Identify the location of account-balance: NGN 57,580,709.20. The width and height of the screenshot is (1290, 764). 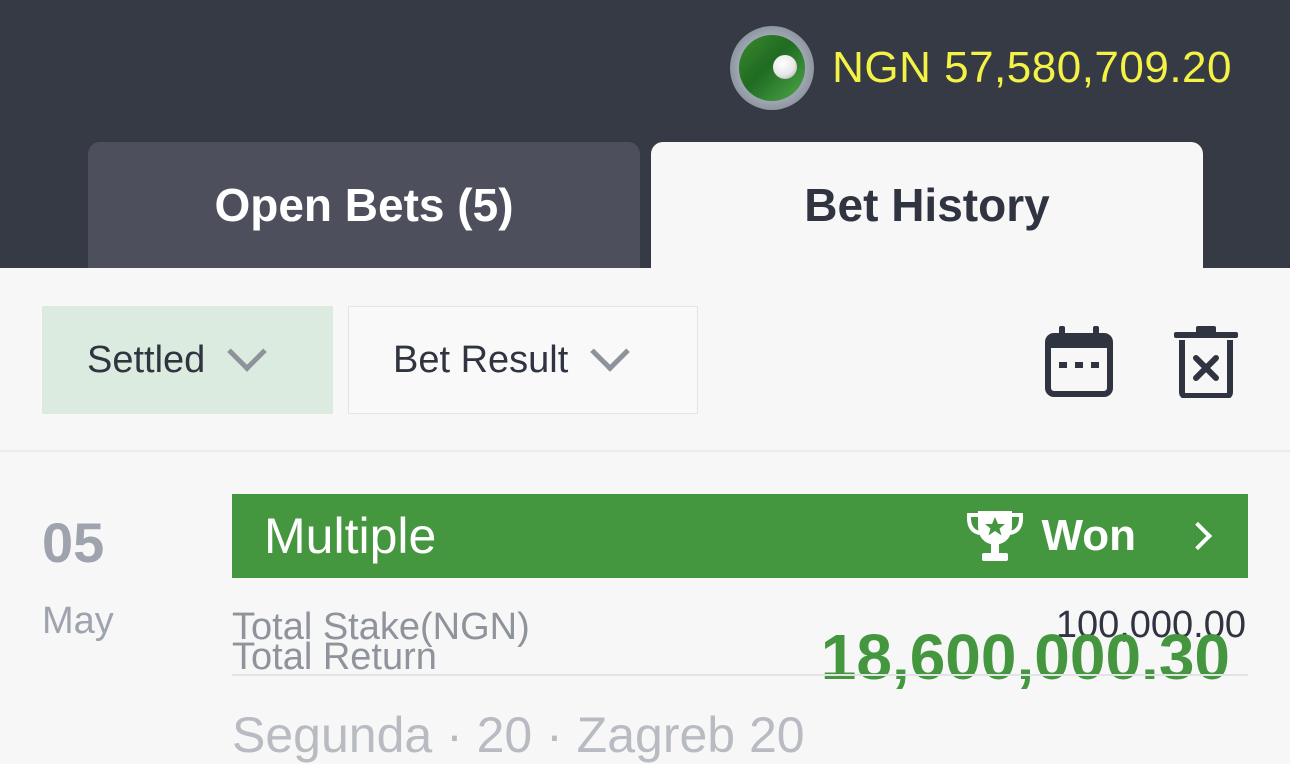
(981, 68).